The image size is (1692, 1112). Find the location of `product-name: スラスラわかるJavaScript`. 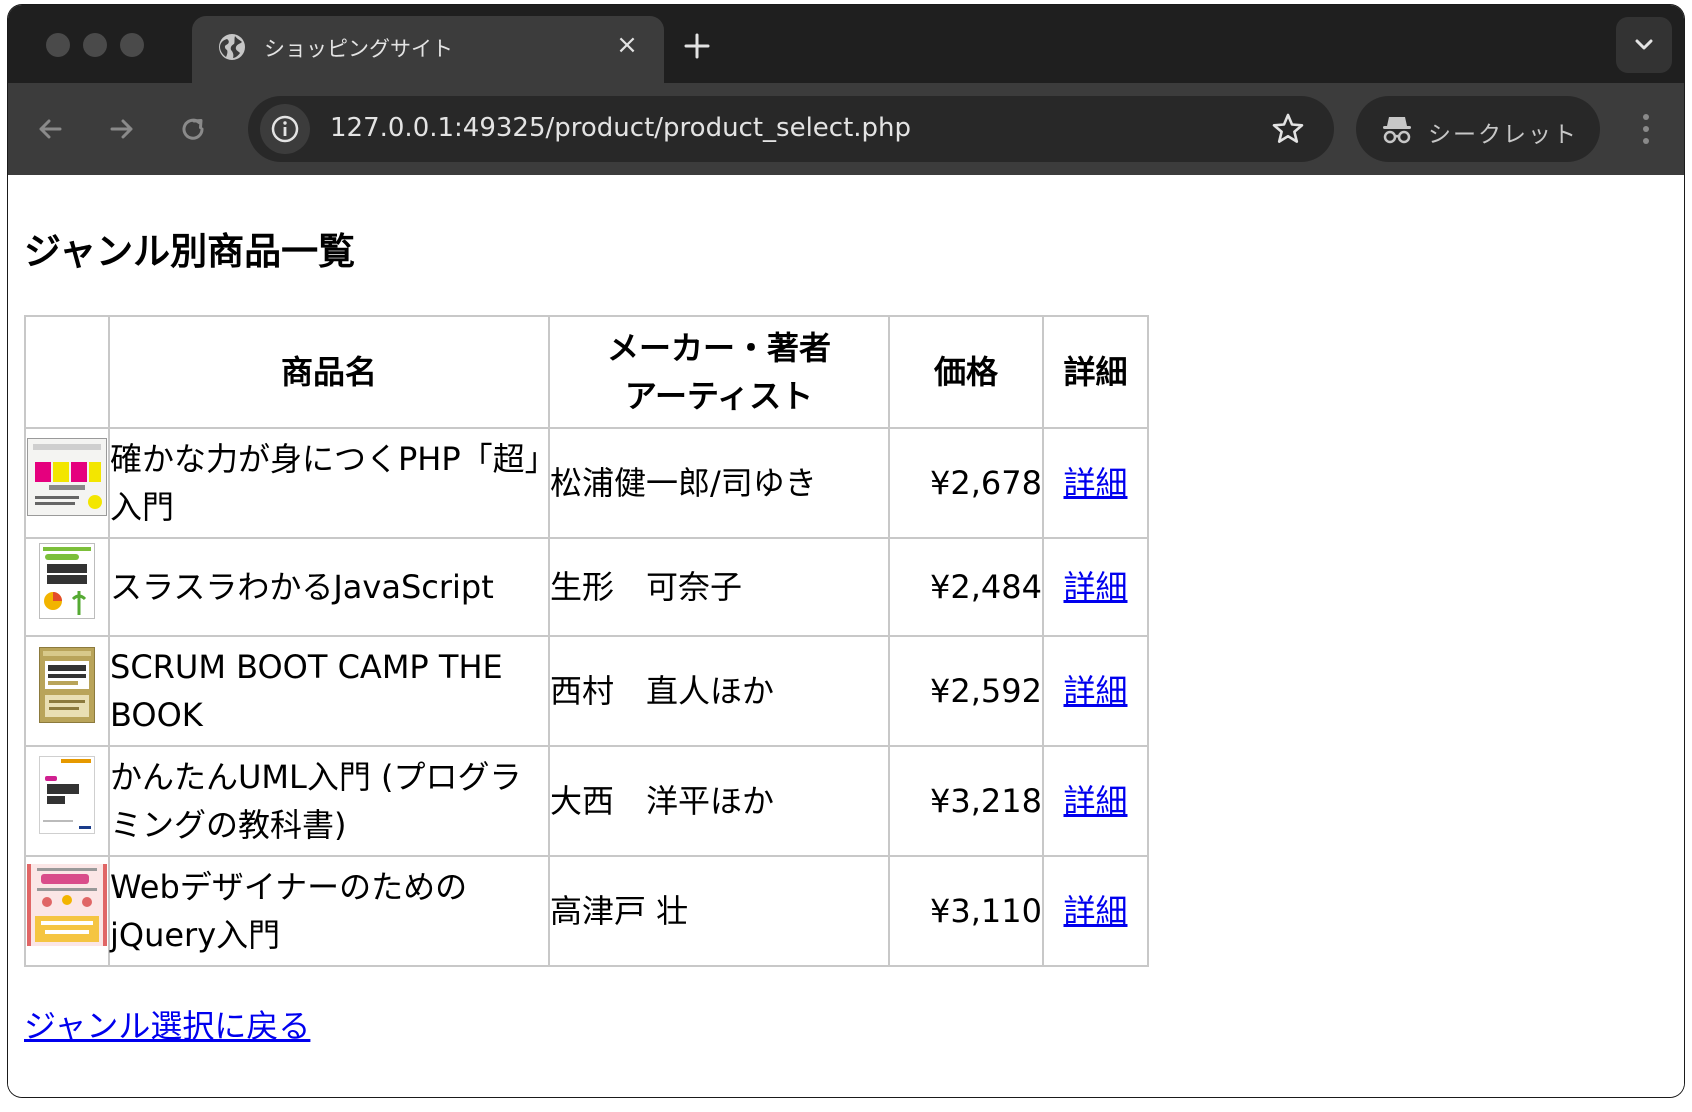

product-name: スラスラわかるJavaScript is located at coordinates (329, 587).